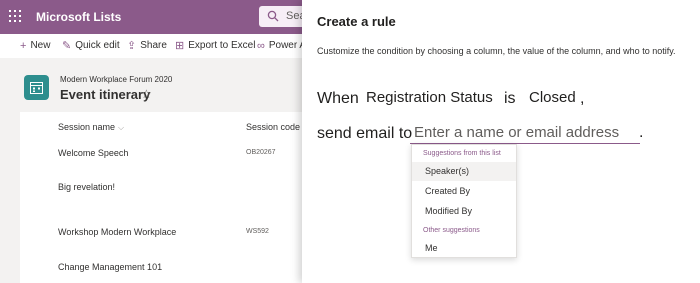 The image size is (700, 283). What do you see at coordinates (105, 94) in the screenshot?
I see `list-title: Event itinerary` at bounding box center [105, 94].